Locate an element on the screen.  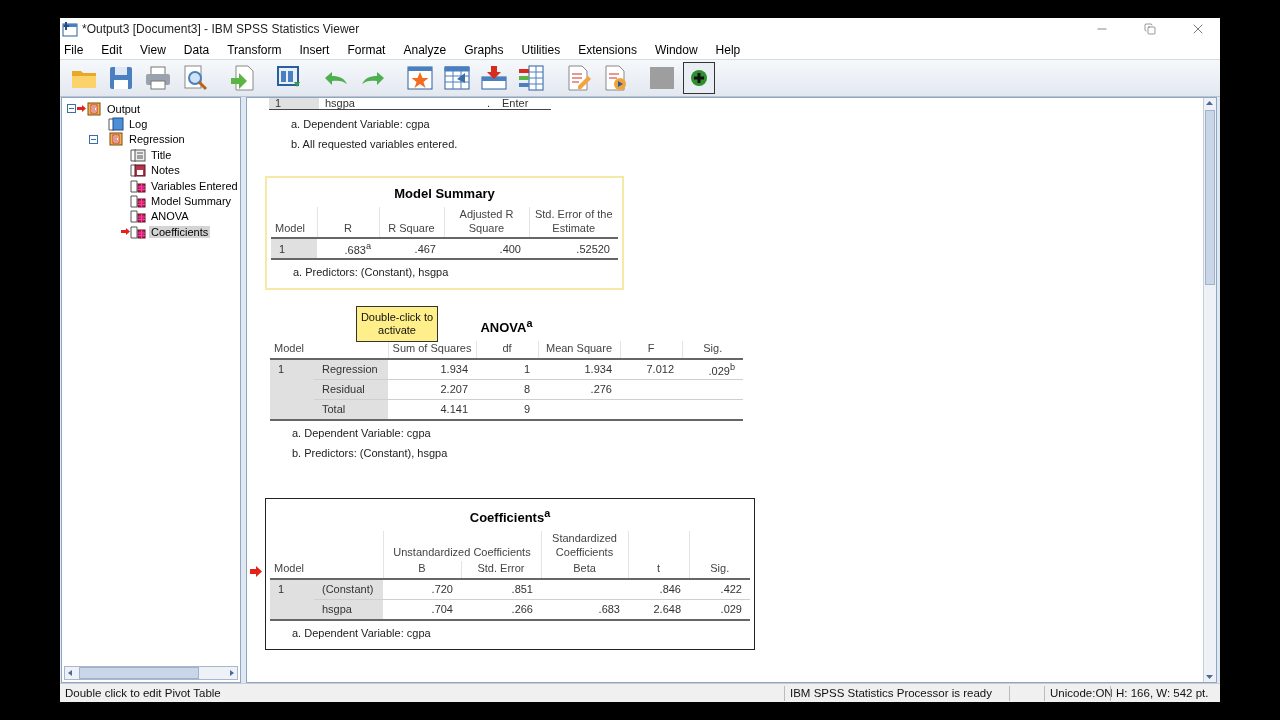
table-title: Coefficients$^{a}$ is located at coordinates (510, 518).